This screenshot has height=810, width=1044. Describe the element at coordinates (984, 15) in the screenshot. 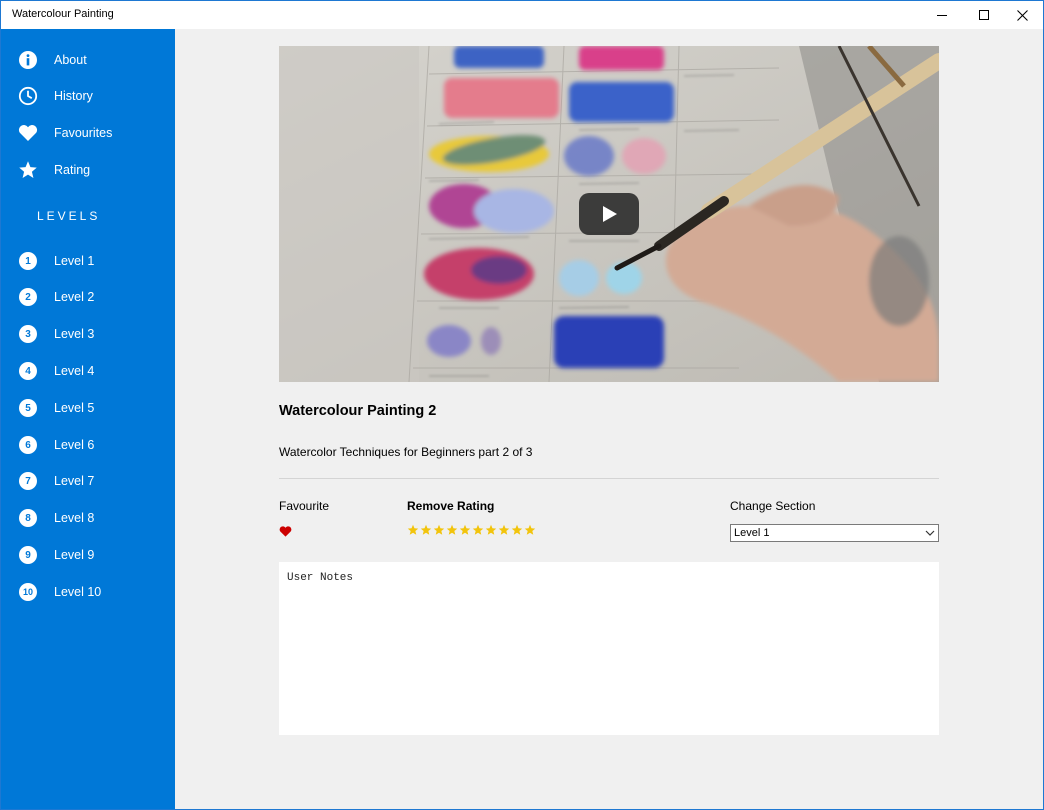

I see `maximize-icon` at that location.